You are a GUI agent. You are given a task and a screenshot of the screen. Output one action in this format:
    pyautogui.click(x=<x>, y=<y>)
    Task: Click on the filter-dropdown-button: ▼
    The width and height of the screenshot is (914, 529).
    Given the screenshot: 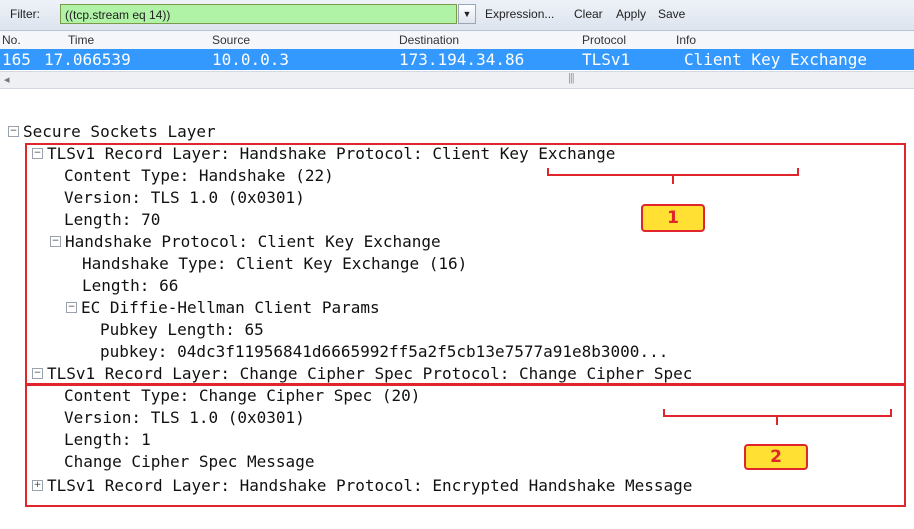 What is the action you would take?
    pyautogui.click(x=467, y=14)
    